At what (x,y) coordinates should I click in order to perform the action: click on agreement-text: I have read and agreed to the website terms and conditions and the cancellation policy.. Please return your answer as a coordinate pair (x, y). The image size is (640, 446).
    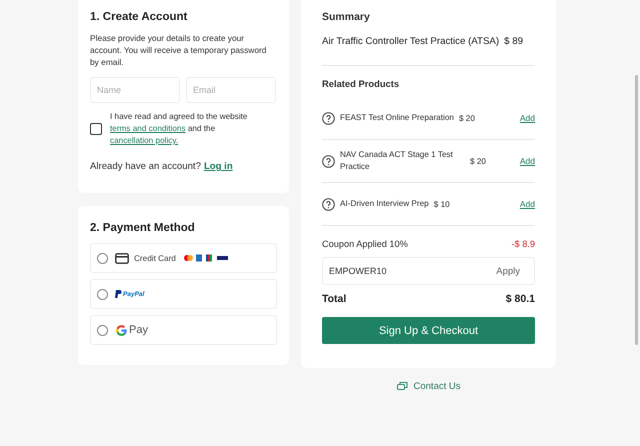
    Looking at the image, I should click on (179, 129).